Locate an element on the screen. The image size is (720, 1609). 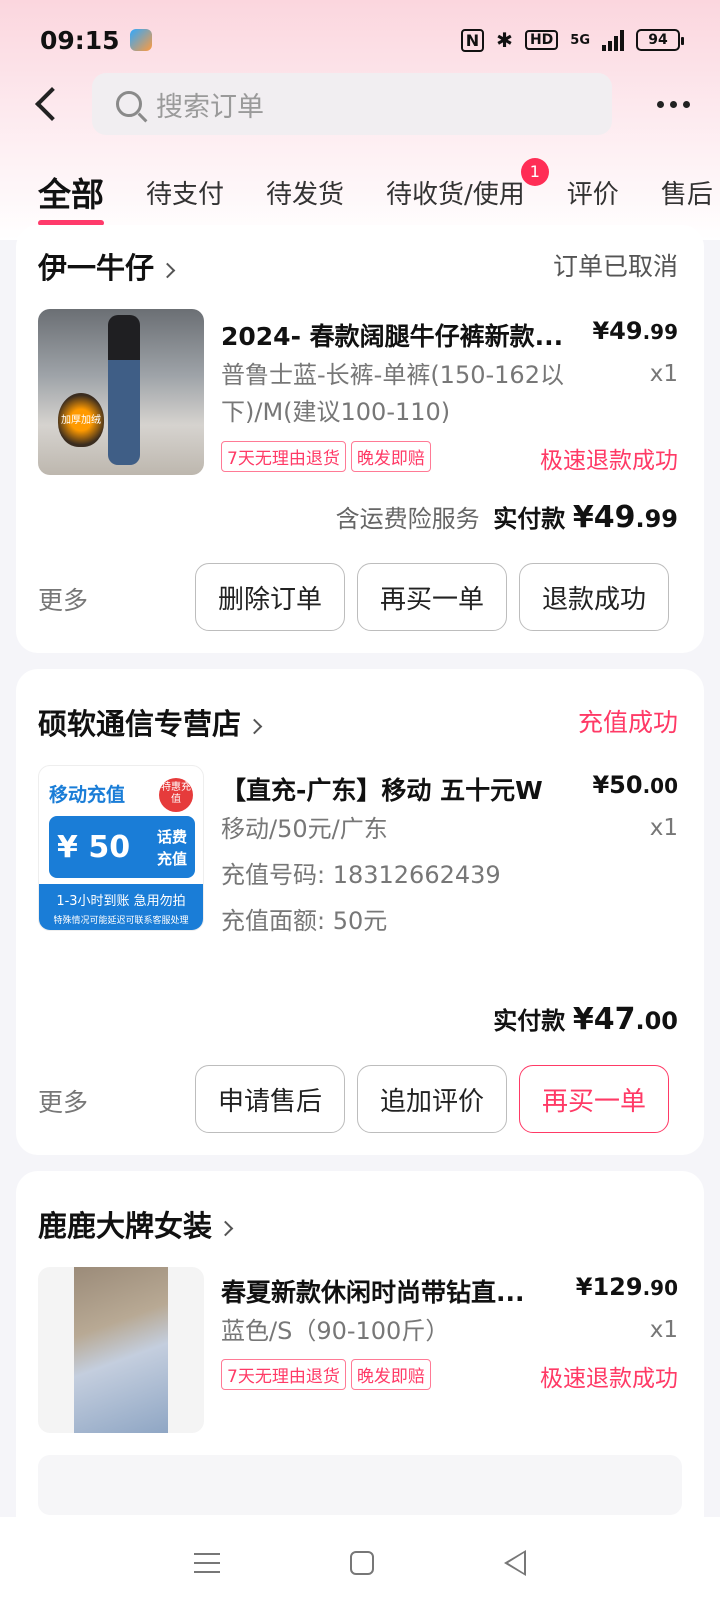
system-nav-bar is located at coordinates (360, 1563).